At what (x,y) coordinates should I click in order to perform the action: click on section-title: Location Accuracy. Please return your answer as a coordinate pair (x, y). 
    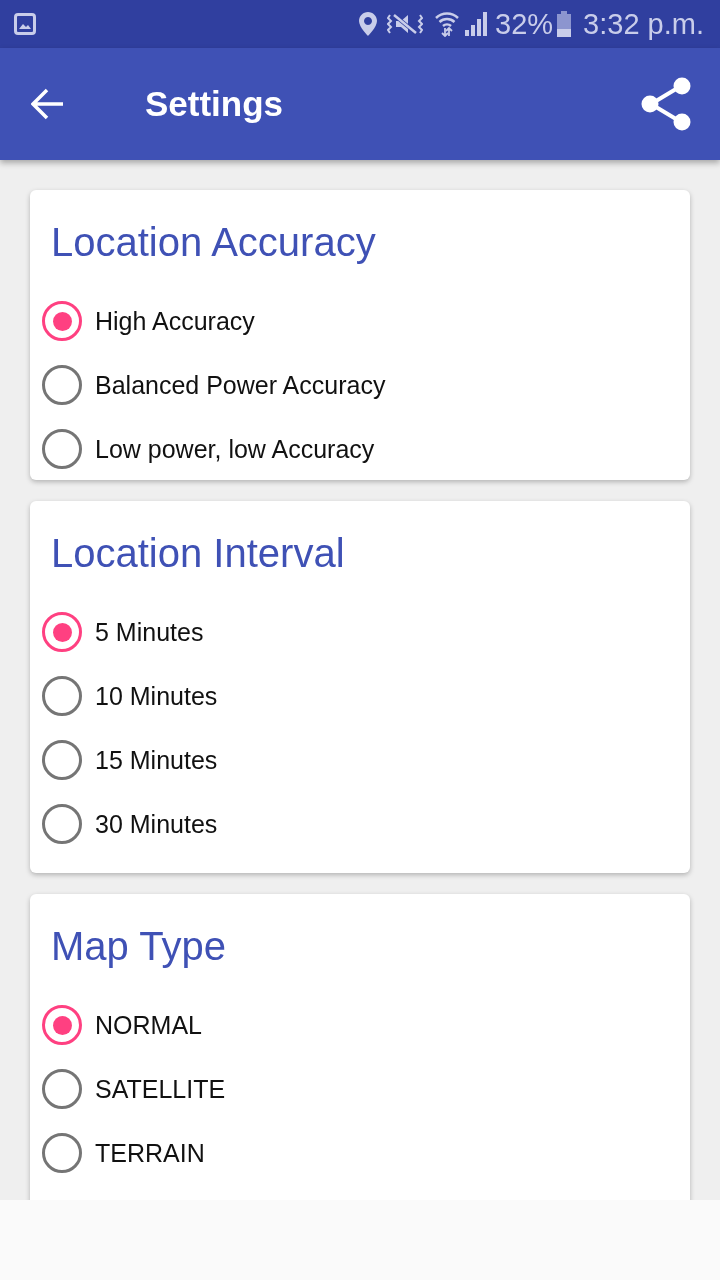
    Looking at the image, I should click on (213, 242).